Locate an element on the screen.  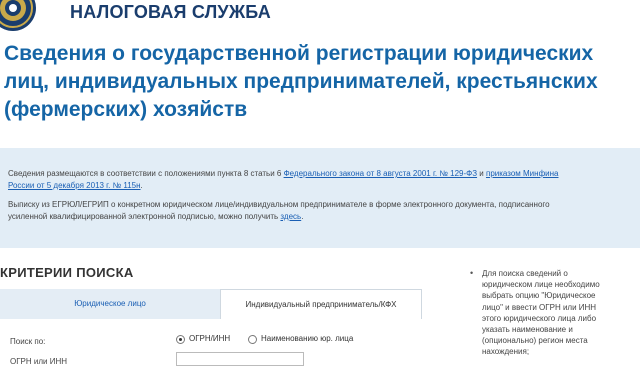
info-text-period: . is located at coordinates (141, 185).